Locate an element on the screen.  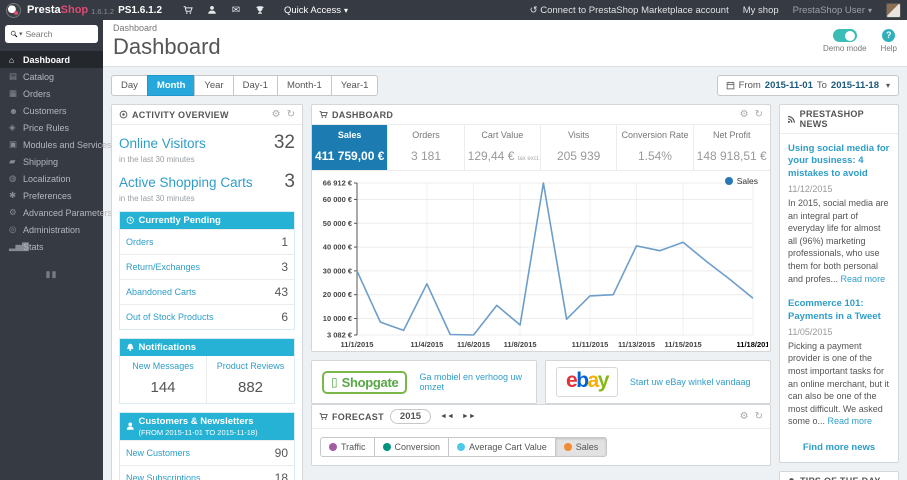
customers-quick-icon is located at coordinates (212, 10).